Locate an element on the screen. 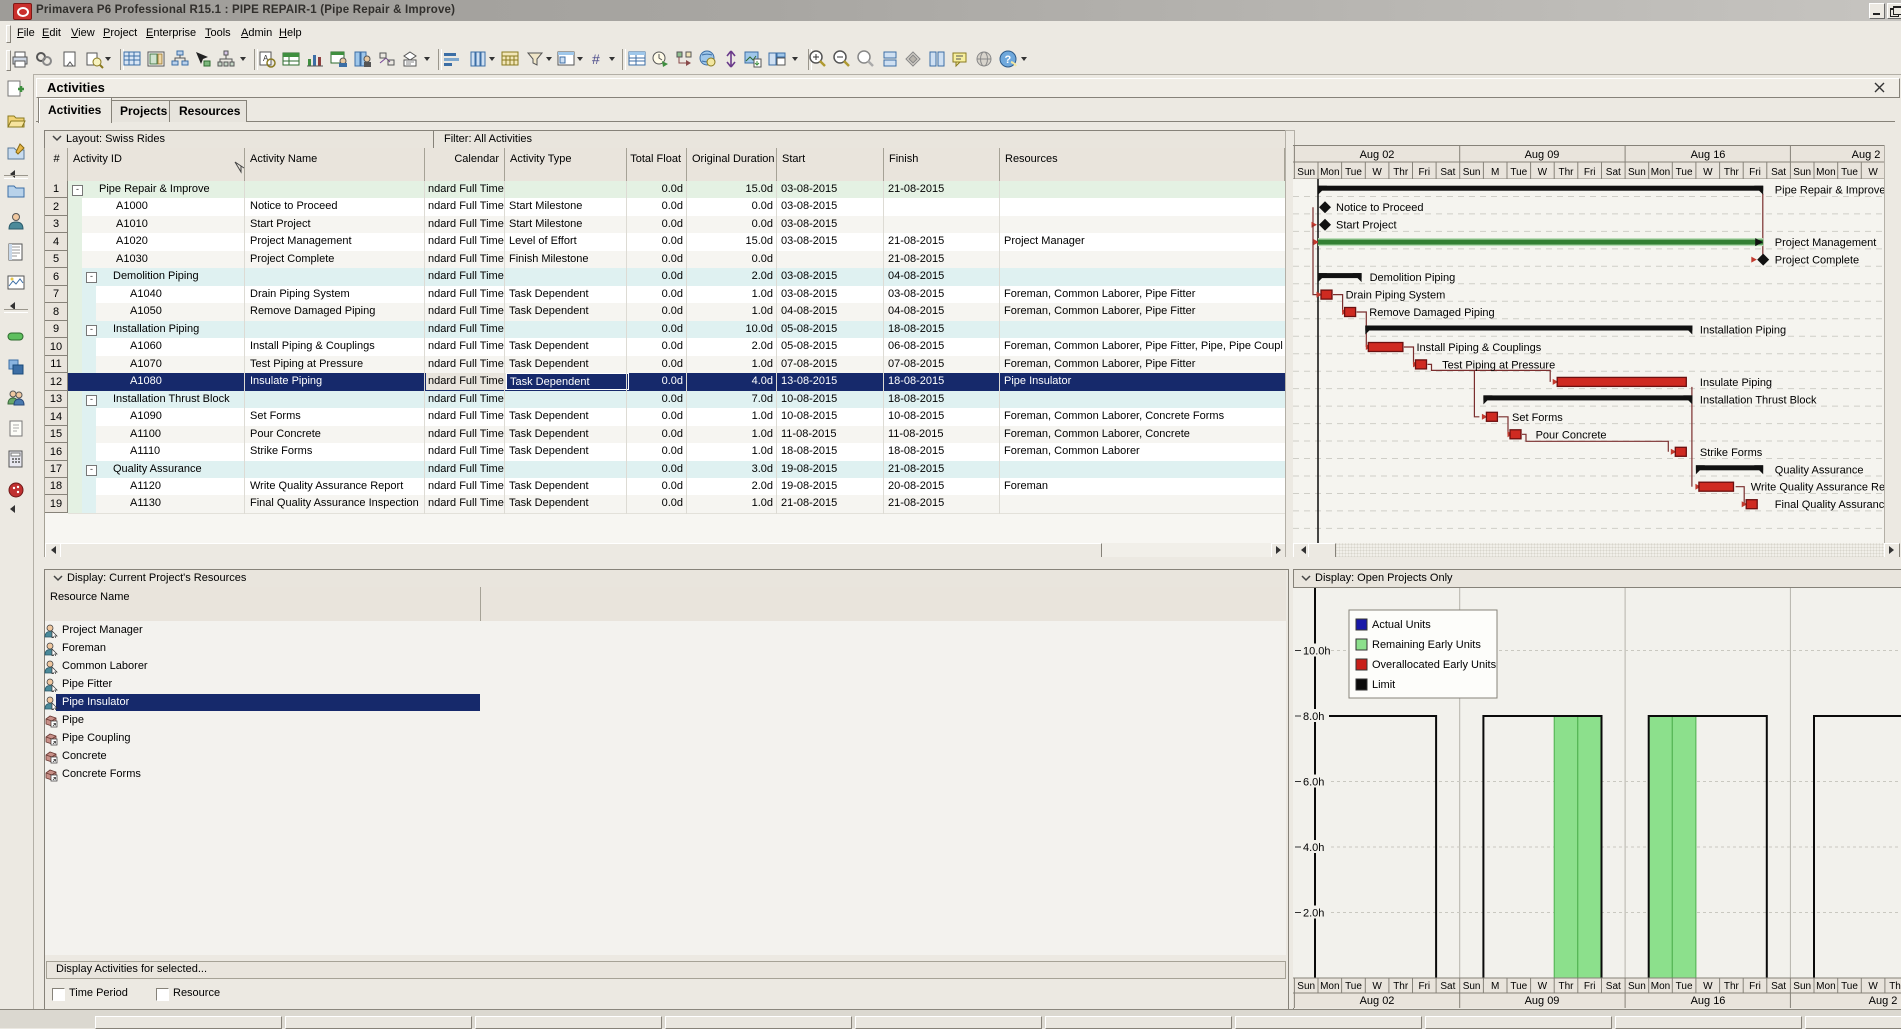 This screenshot has width=1901, height=1029. svg-text: Demolition Piping is located at coordinates (1413, 278).